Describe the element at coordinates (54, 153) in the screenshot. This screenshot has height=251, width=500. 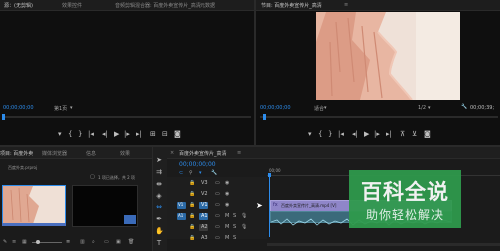
I see `tab-media-browser: 媒体浏览器` at that location.